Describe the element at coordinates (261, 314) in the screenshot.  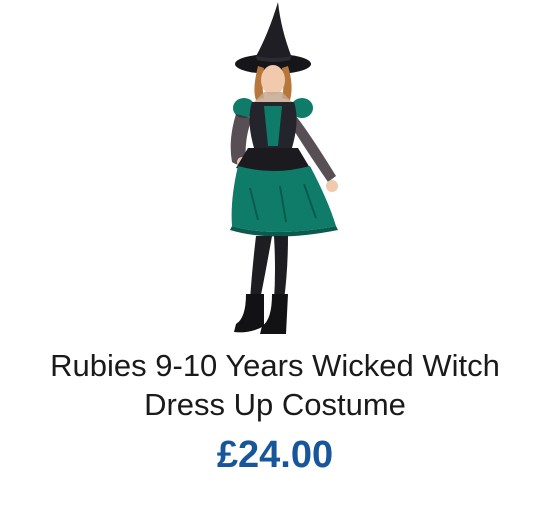
I see `boots` at that location.